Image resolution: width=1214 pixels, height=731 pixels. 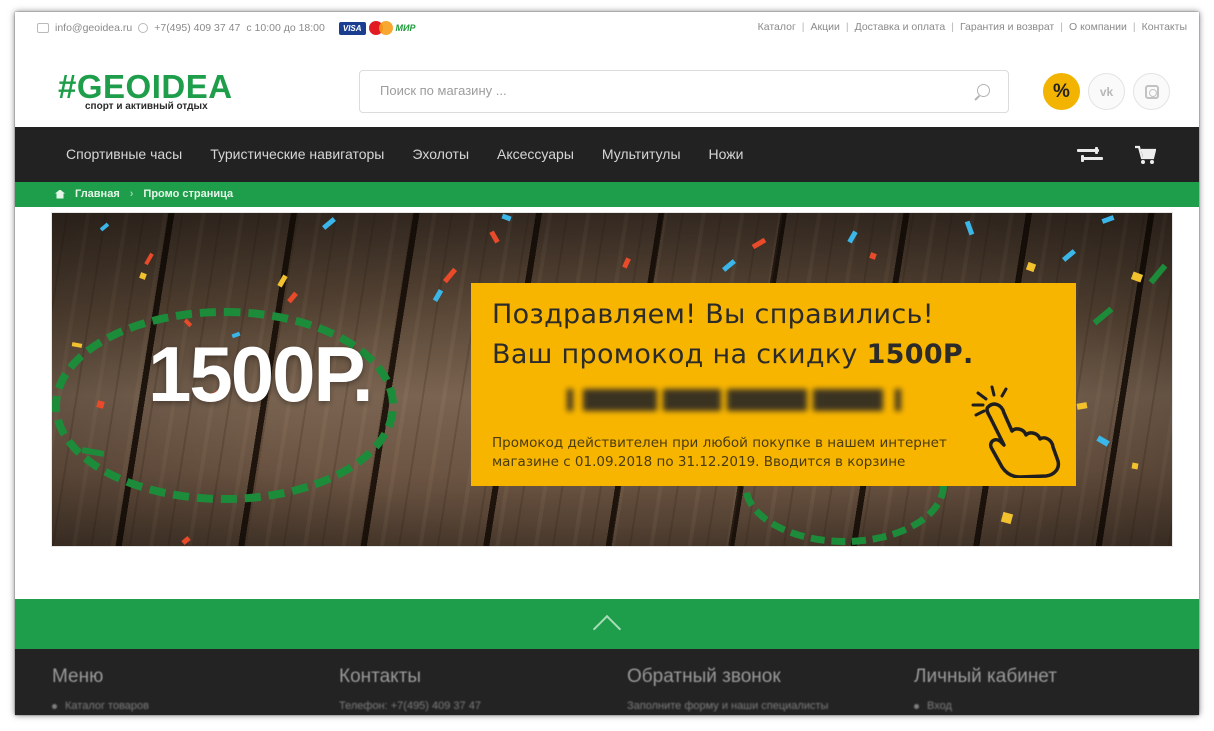 I want to click on hand-pointer-icon, so click(x=1016, y=431).